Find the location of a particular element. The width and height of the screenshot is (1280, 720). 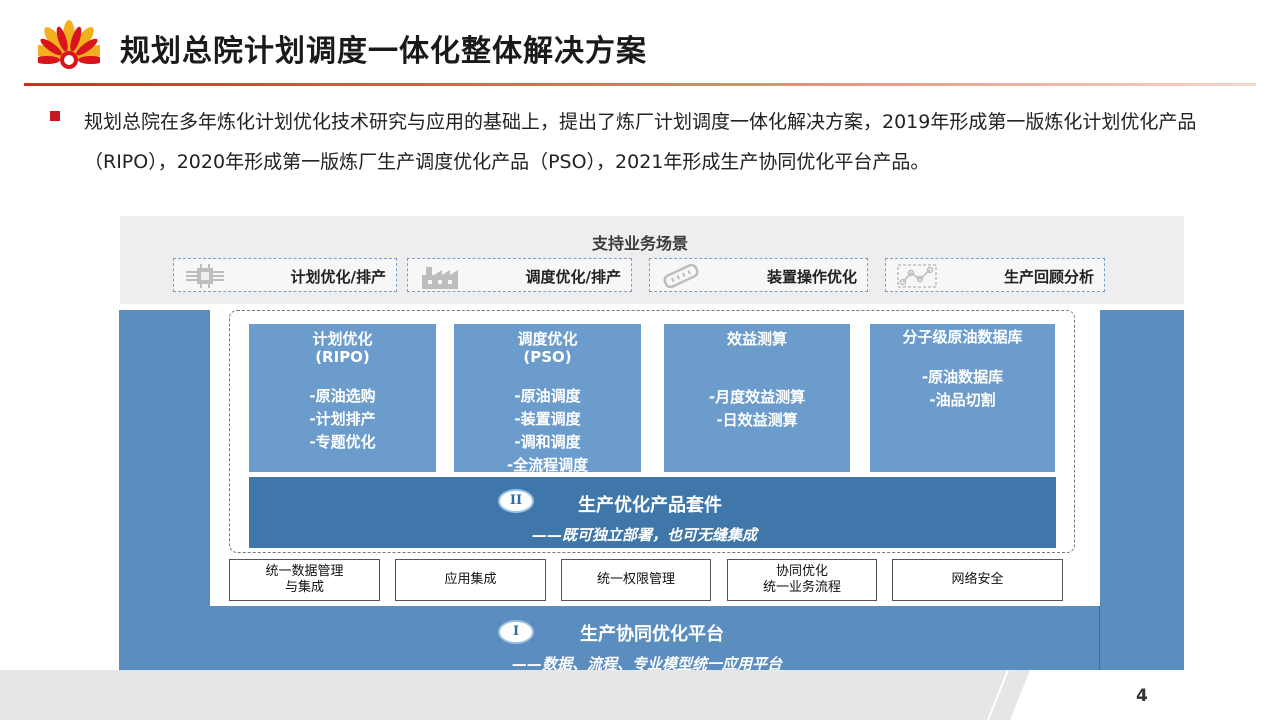

card-title: 调度优化 is located at coordinates (547, 339).